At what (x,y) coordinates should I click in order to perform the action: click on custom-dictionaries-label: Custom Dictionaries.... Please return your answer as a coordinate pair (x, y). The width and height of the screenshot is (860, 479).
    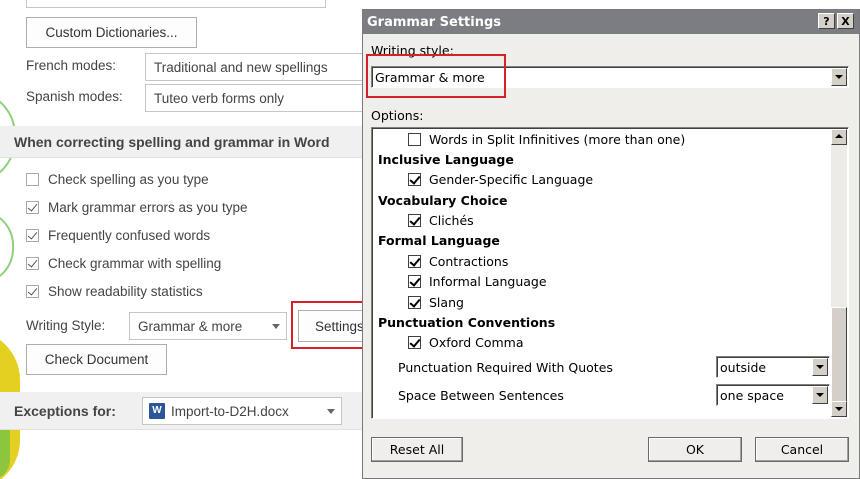
    Looking at the image, I should click on (111, 32).